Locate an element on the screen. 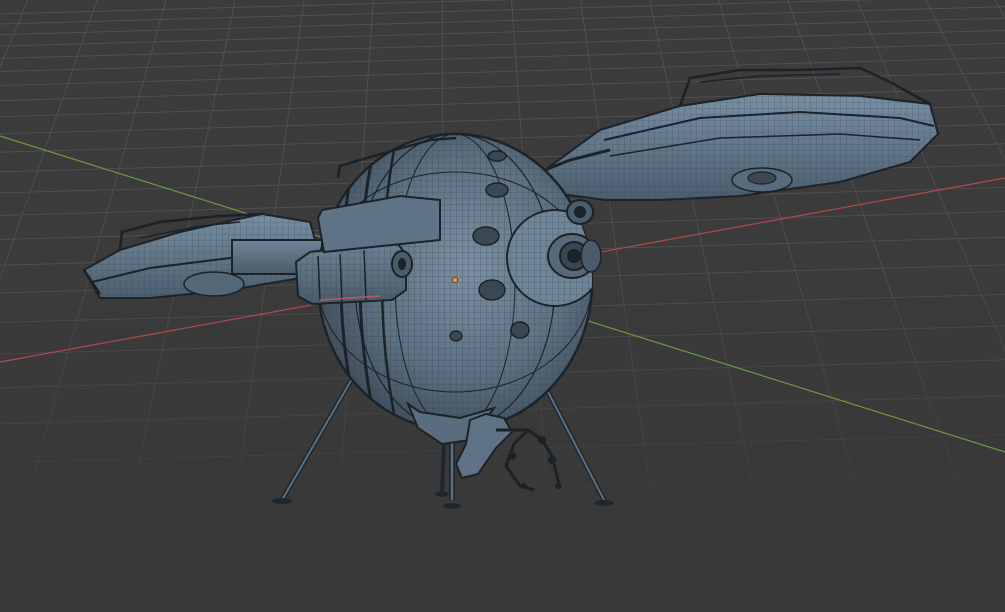 This screenshot has height=612, width=1005. camera-lens is located at coordinates (574, 256).